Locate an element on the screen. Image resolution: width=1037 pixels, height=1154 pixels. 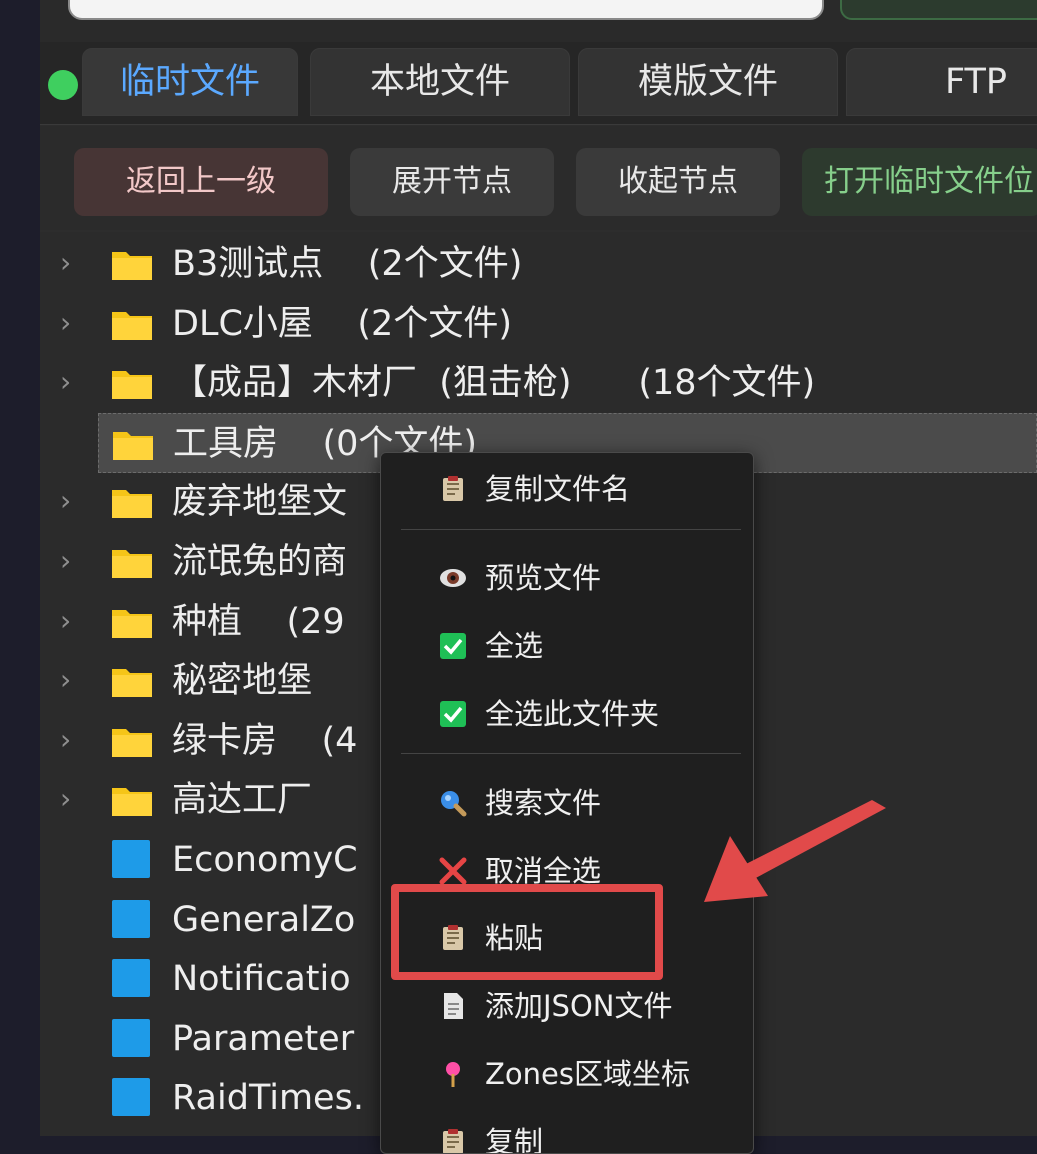
tree-item-label: 废弃地堡文 is located at coordinates (260, 502).